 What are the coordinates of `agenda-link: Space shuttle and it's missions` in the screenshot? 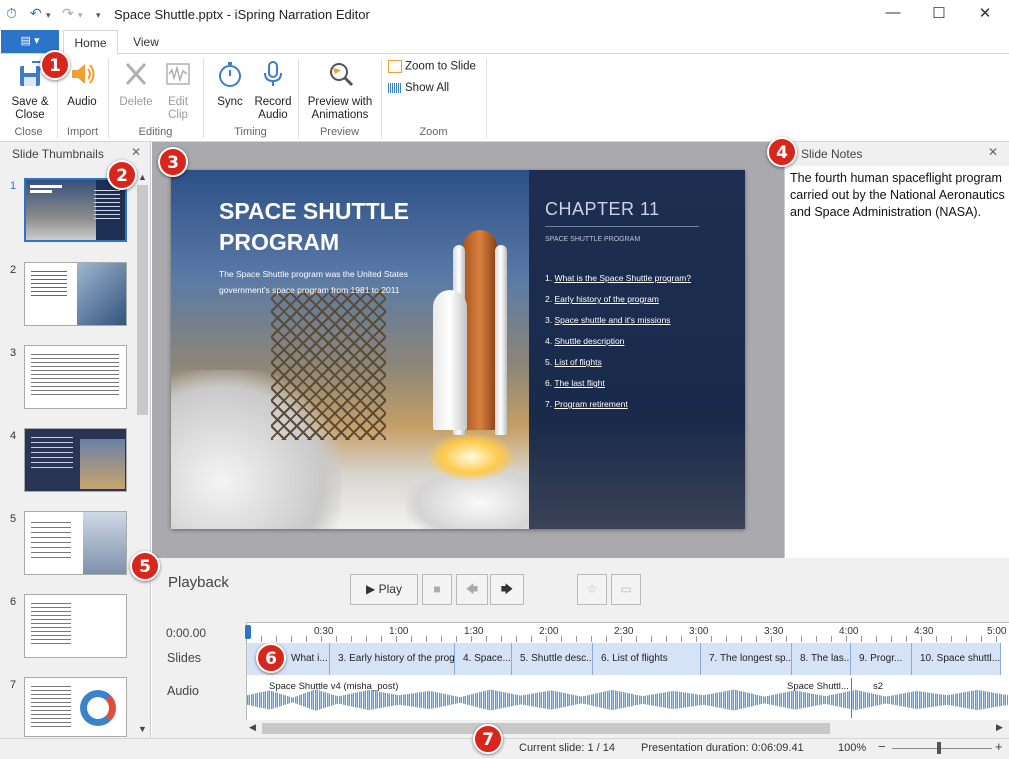 It's located at (612, 320).